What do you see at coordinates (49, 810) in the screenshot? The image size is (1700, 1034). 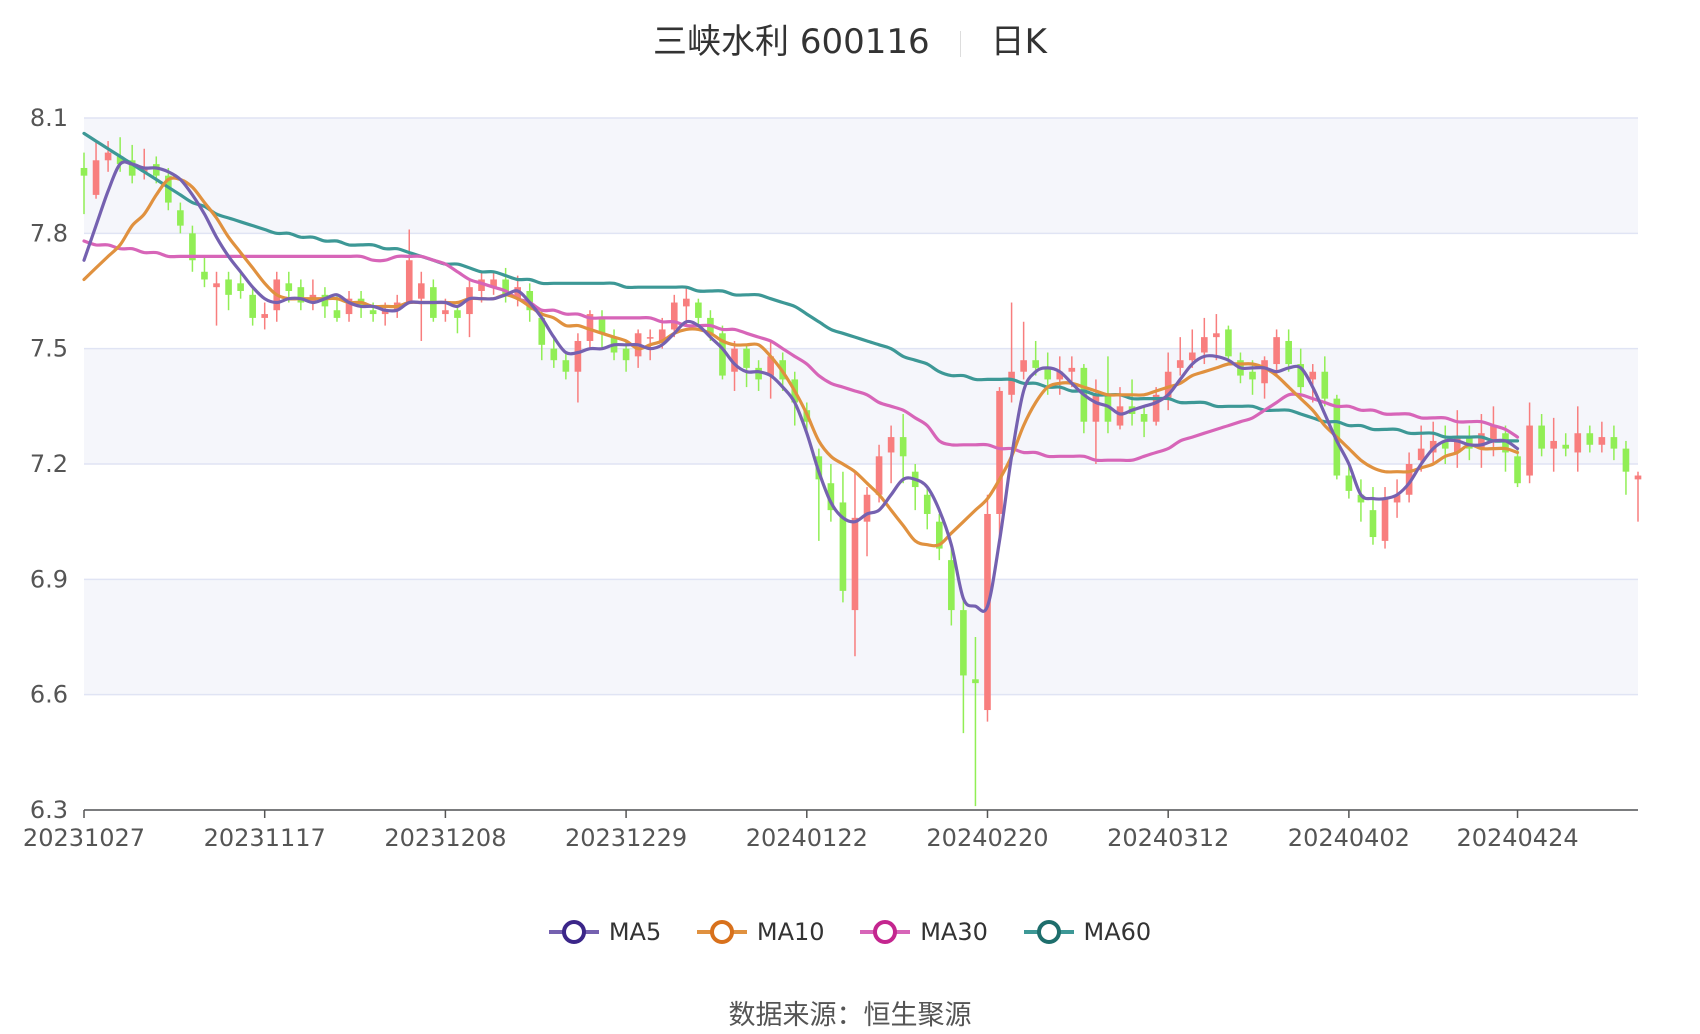 I see `y-tick-label: 6.3` at bounding box center [49, 810].